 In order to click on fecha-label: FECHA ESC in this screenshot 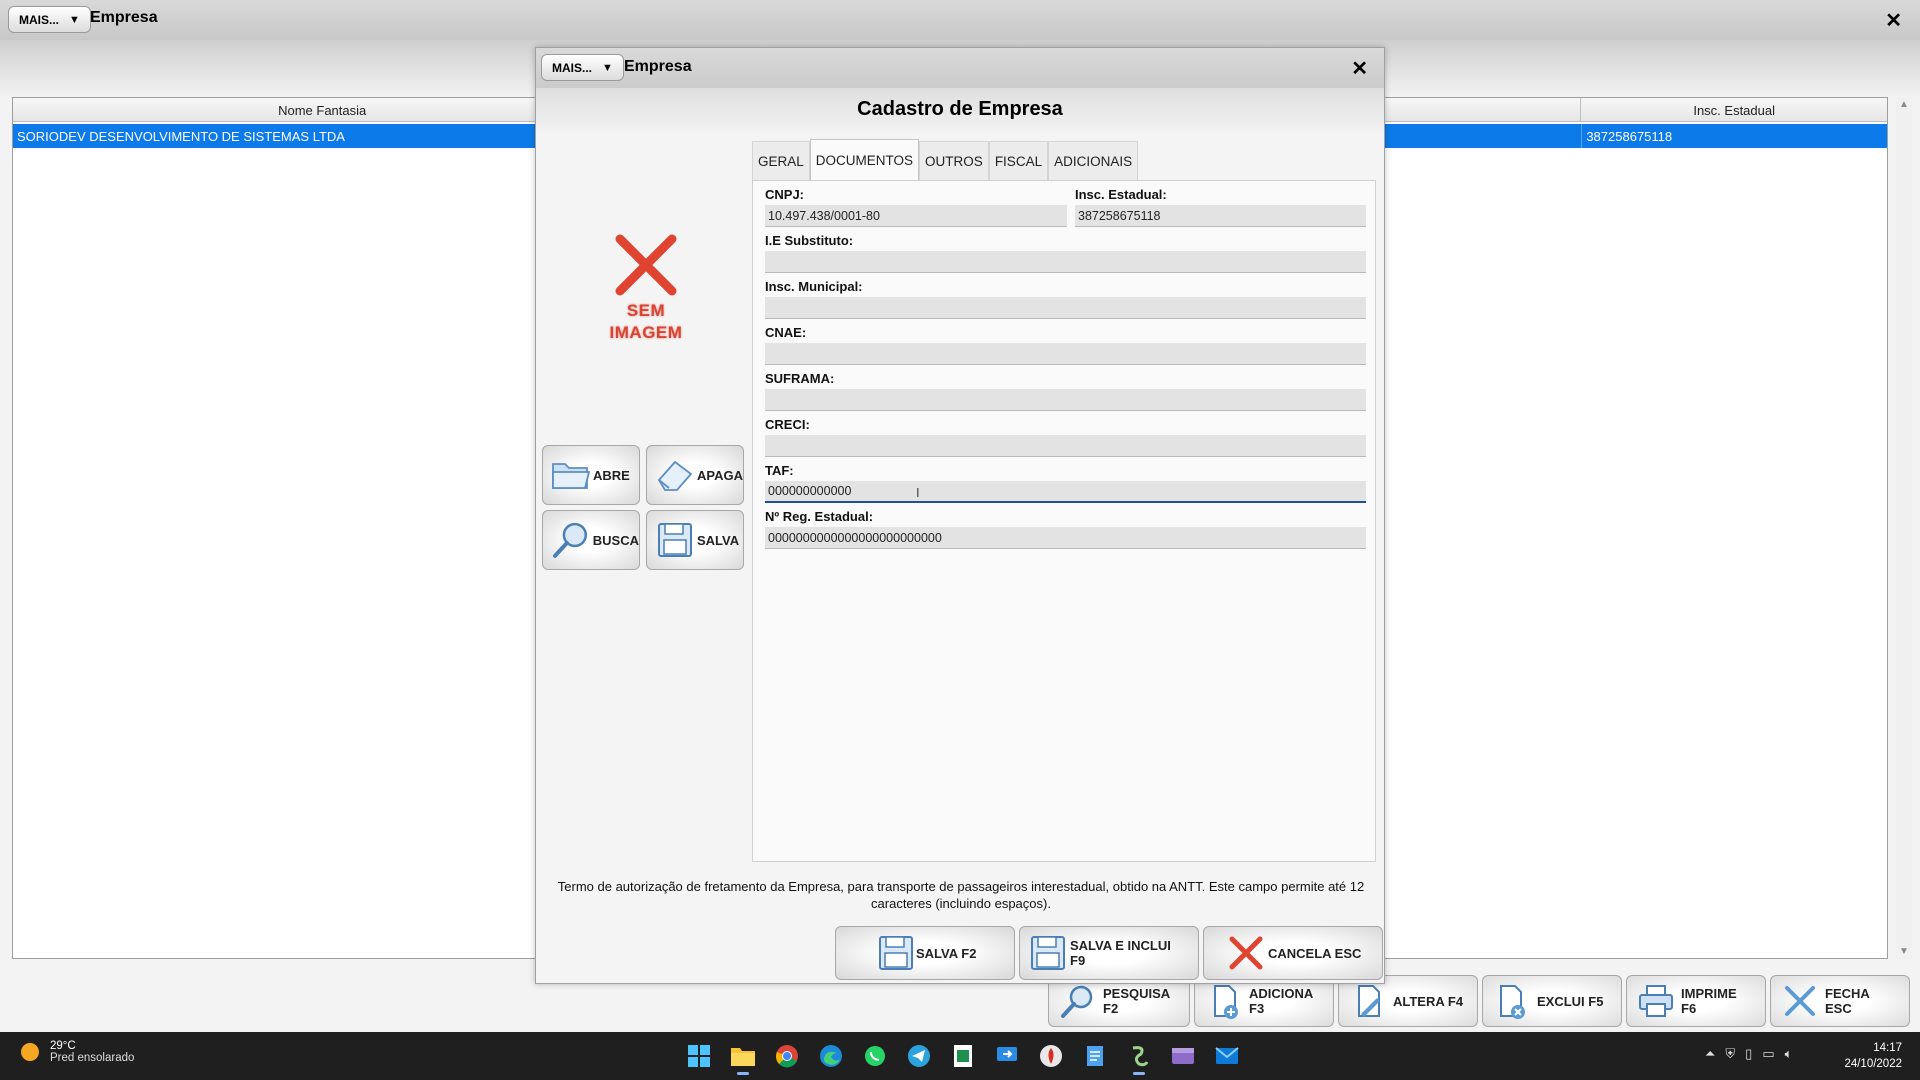, I will do `click(1847, 1001)`.